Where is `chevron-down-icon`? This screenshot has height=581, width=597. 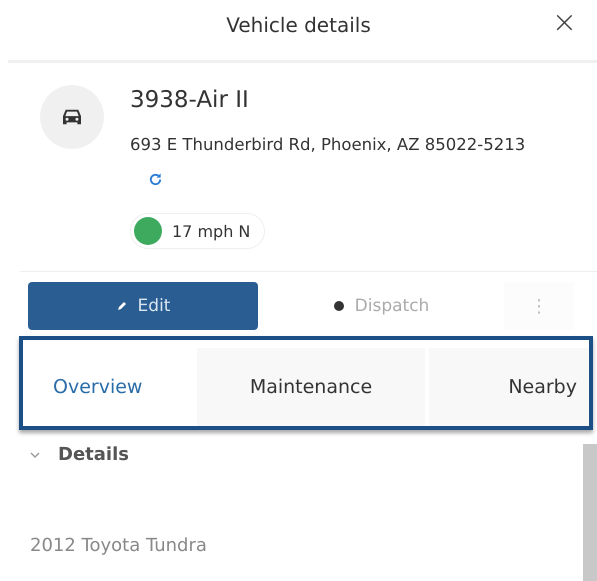 chevron-down-icon is located at coordinates (35, 455).